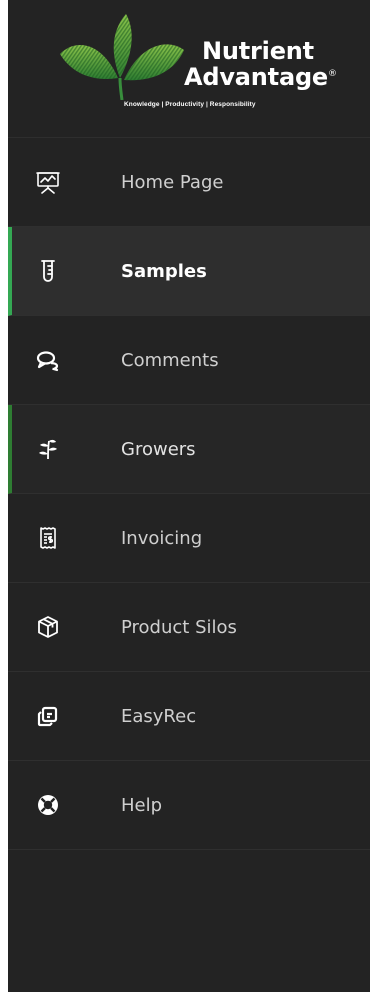  I want to click on nav-item-help: Help, so click(189, 805).